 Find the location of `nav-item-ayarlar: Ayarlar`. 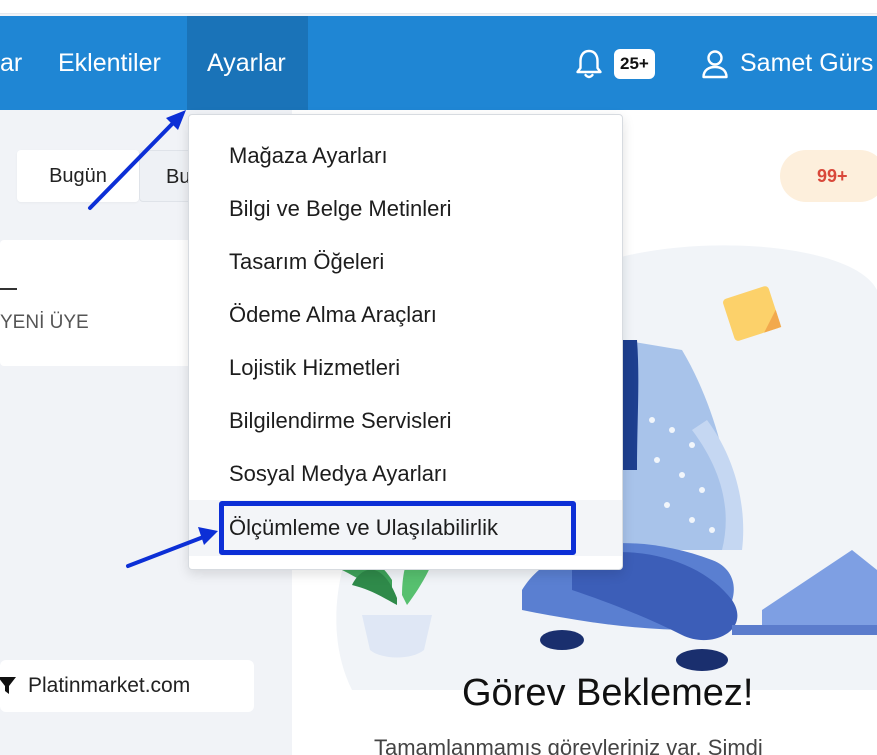

nav-item-ayarlar: Ayarlar is located at coordinates (247, 63).